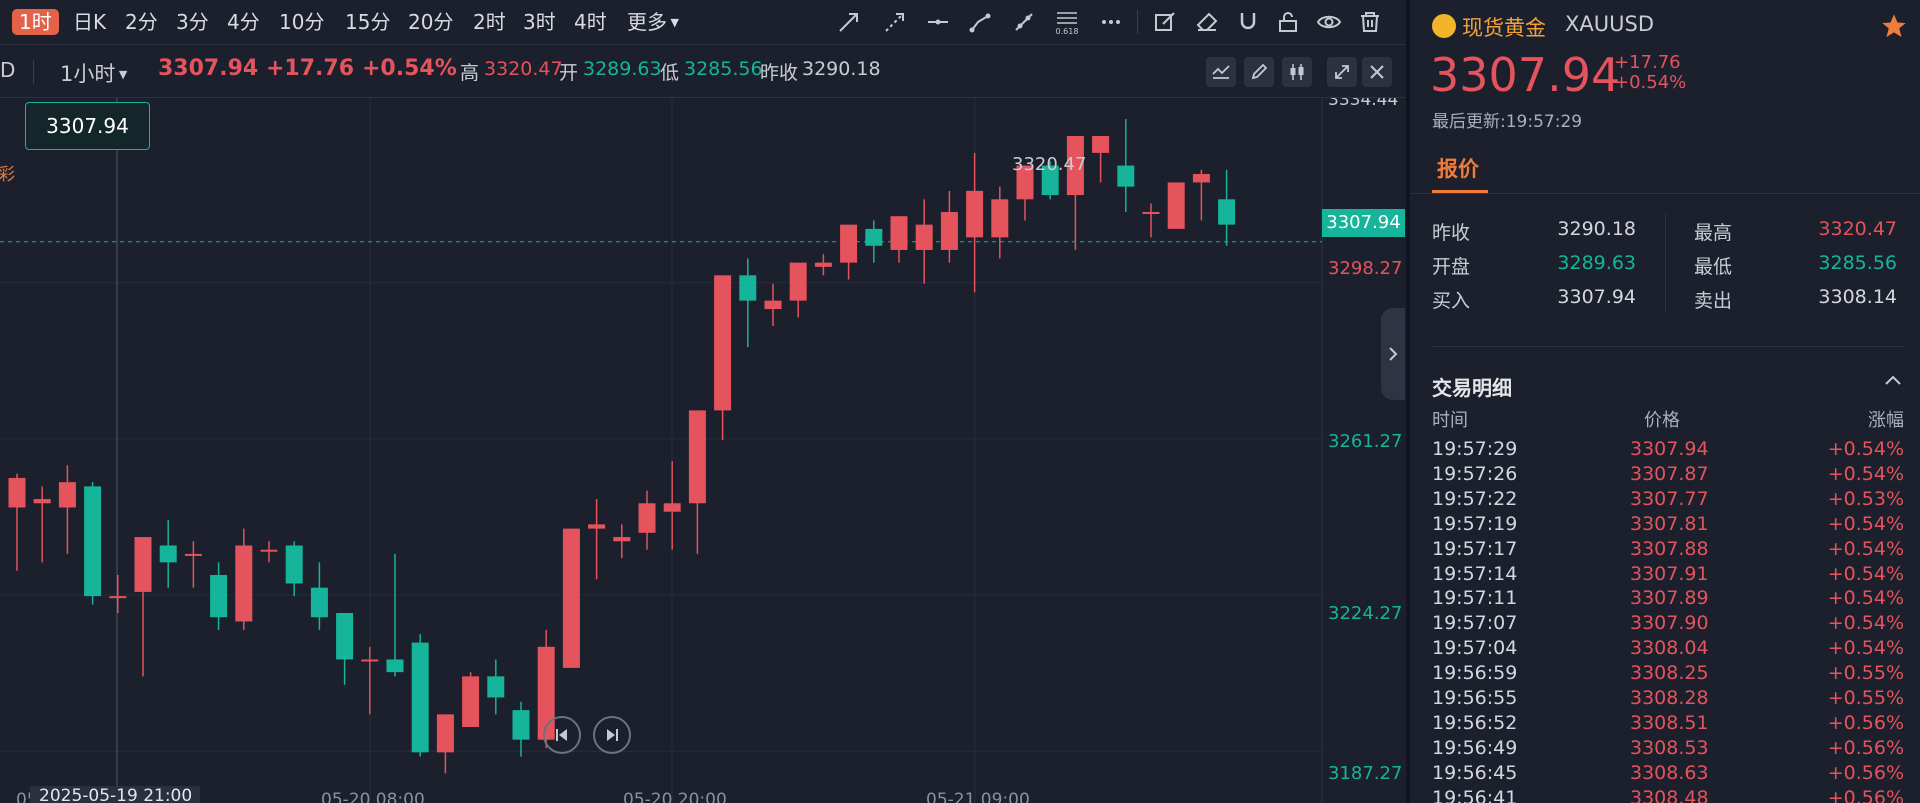  Describe the element at coordinates (1713, 233) in the screenshot. I see `high-label: 最高` at that location.